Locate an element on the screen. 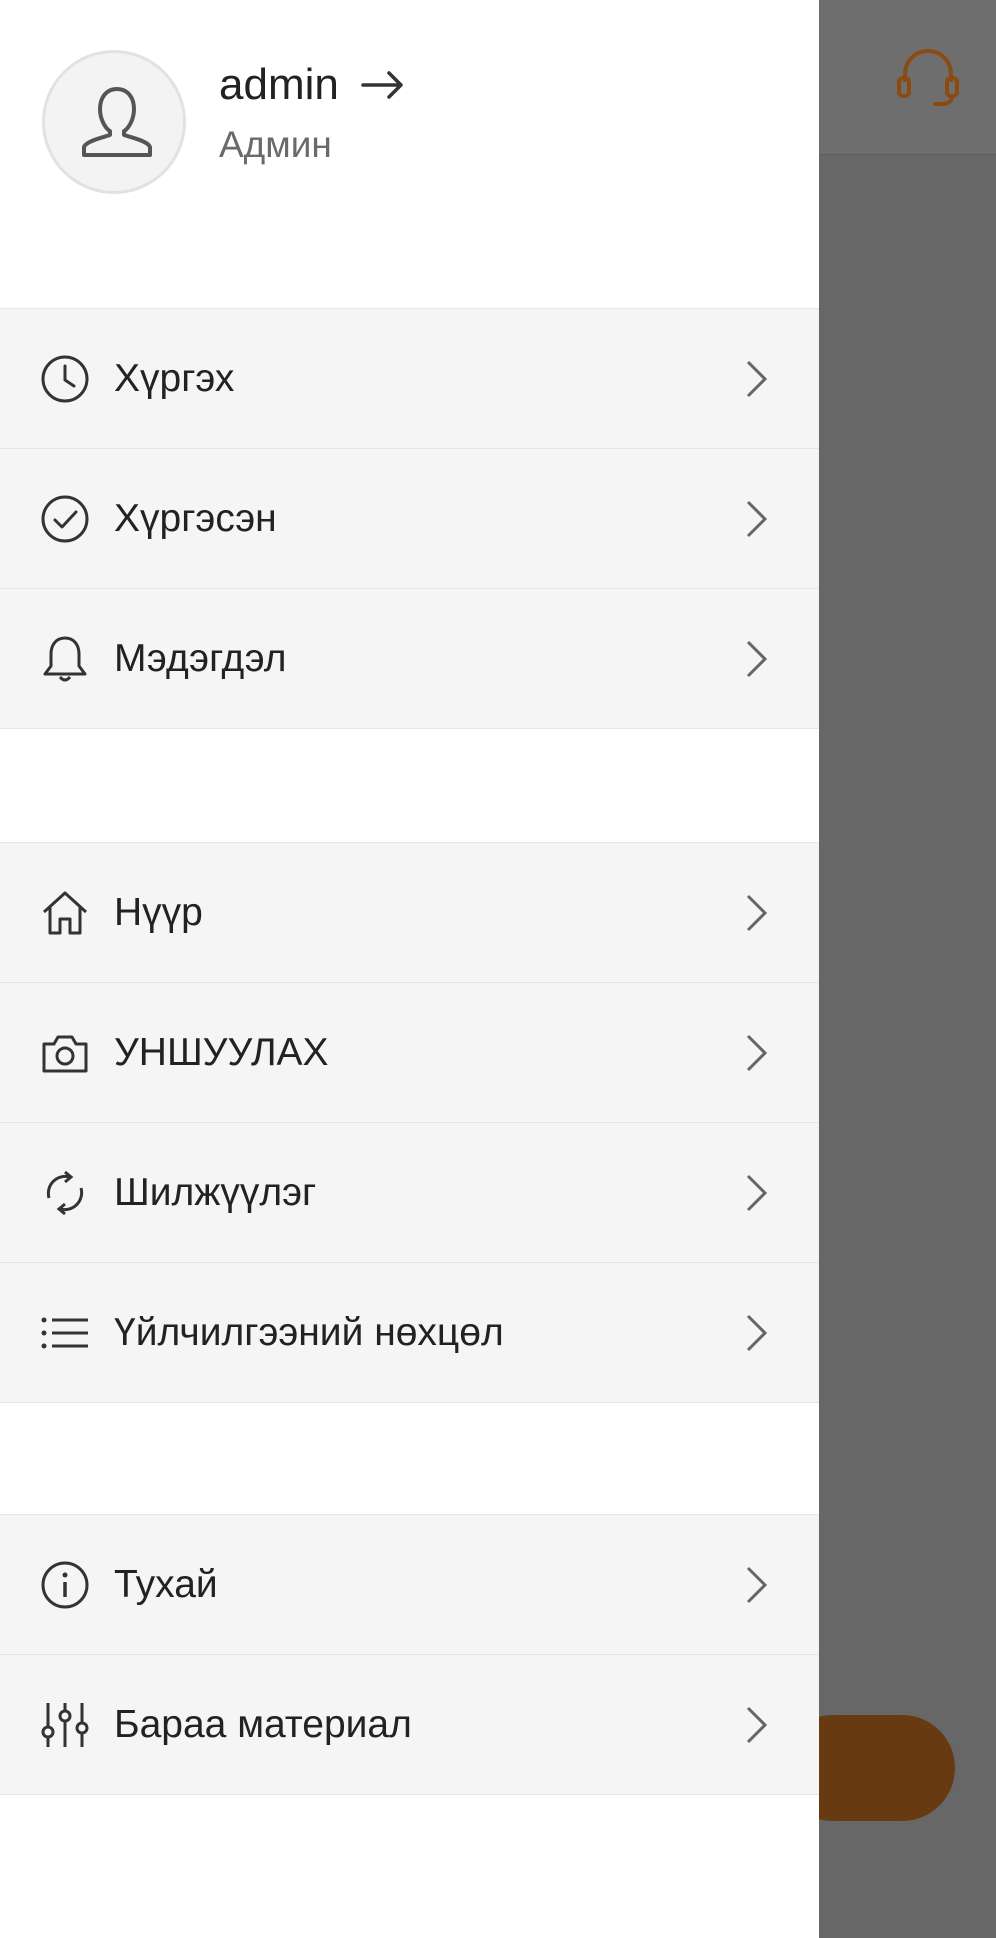  menu-item-label: УНШУУЛАХ is located at coordinates (221, 1052).